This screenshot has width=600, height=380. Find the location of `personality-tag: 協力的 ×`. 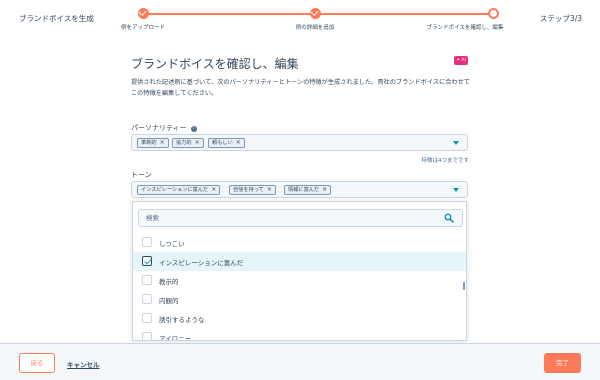

personality-tag: 協力的 × is located at coordinates (188, 143).